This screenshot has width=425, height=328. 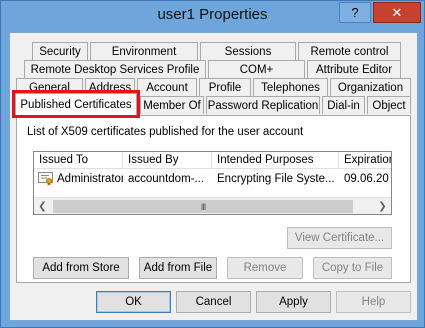 I want to click on add-from-file-button: Add from File, so click(x=178, y=268).